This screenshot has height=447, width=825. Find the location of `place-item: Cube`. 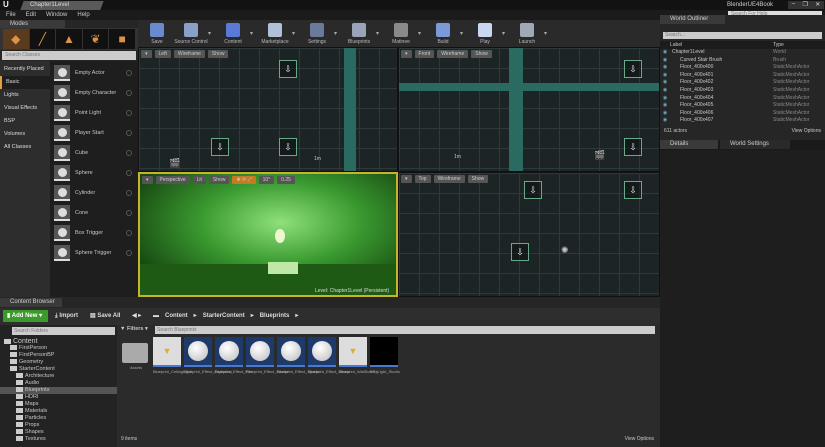

place-item: Cube is located at coordinates (94, 153).